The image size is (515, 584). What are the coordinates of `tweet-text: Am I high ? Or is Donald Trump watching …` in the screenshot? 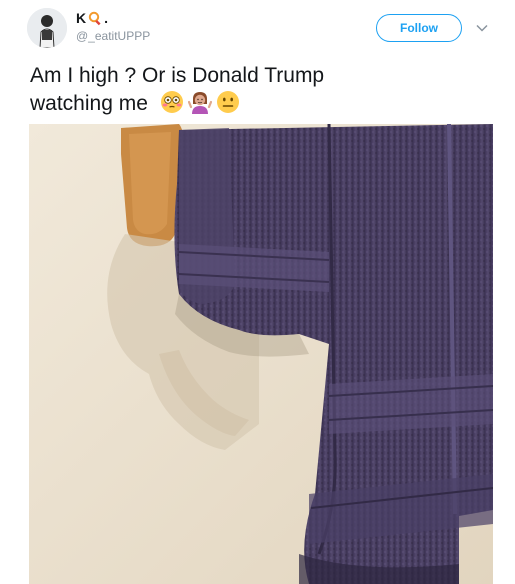 It's located at (260, 90).